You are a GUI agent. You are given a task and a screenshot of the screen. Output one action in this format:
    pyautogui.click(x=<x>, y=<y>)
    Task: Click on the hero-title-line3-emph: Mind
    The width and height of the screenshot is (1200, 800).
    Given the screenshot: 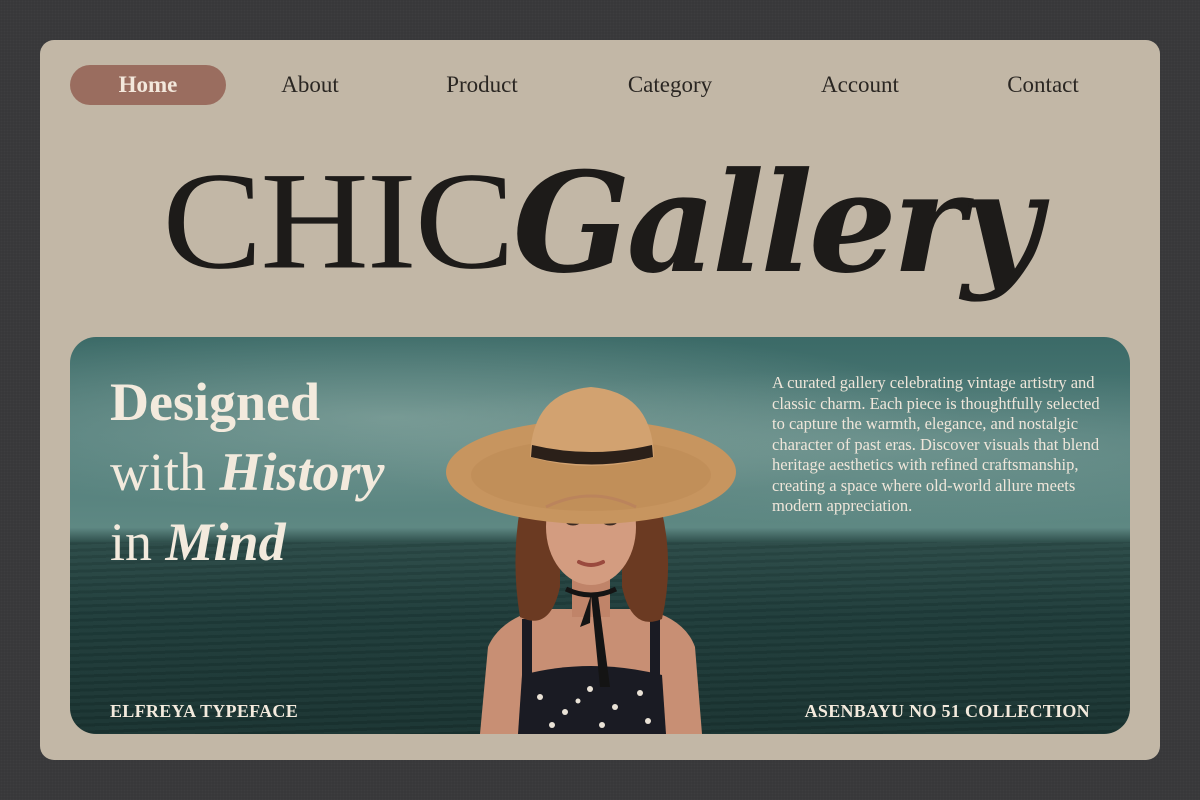 What is the action you would take?
    pyautogui.click(x=225, y=542)
    